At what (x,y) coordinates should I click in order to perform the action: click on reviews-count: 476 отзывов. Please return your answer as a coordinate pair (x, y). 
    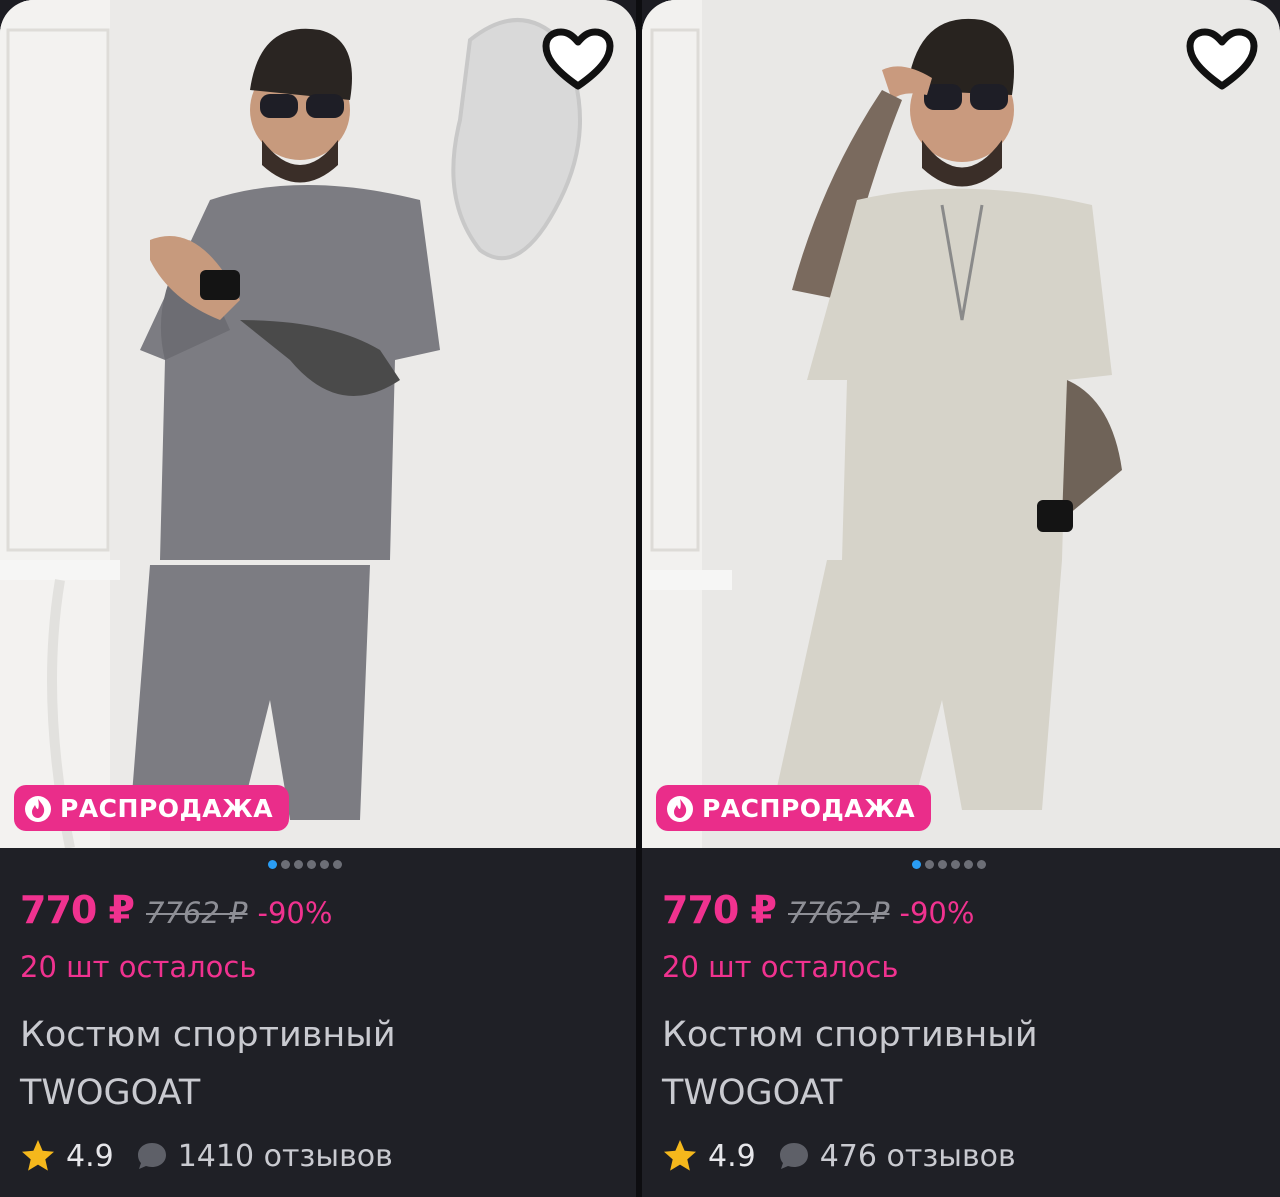
    Looking at the image, I should click on (918, 1156).